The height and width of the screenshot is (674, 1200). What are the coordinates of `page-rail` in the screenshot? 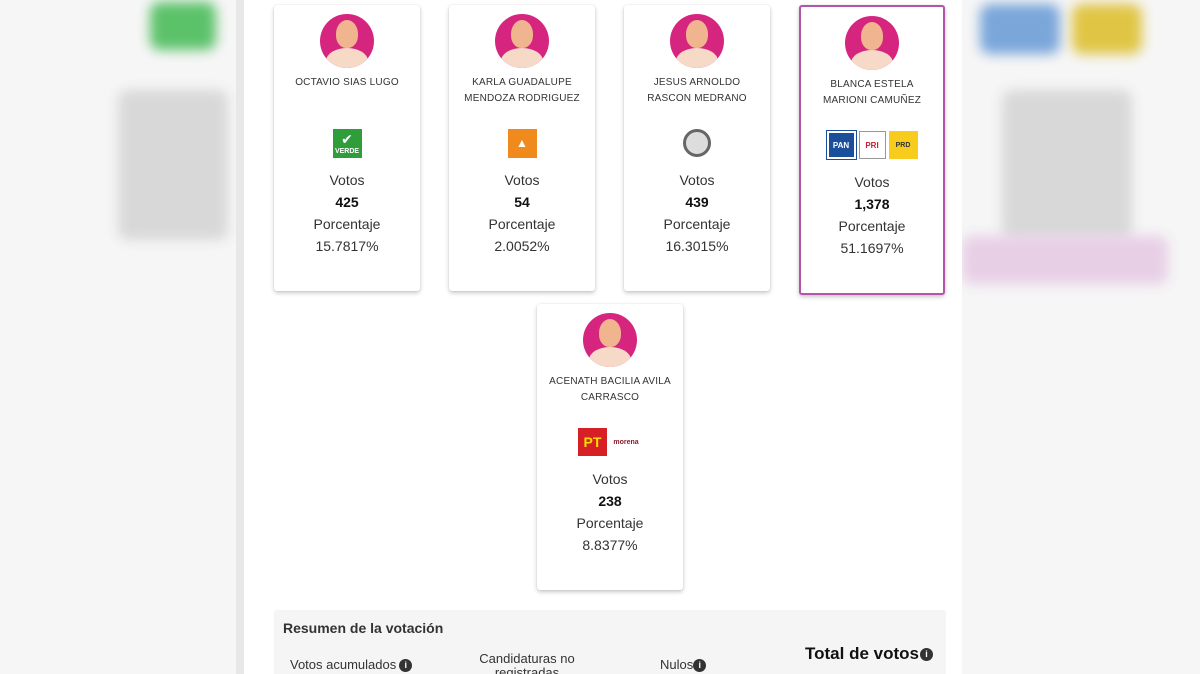 It's located at (240, 337).